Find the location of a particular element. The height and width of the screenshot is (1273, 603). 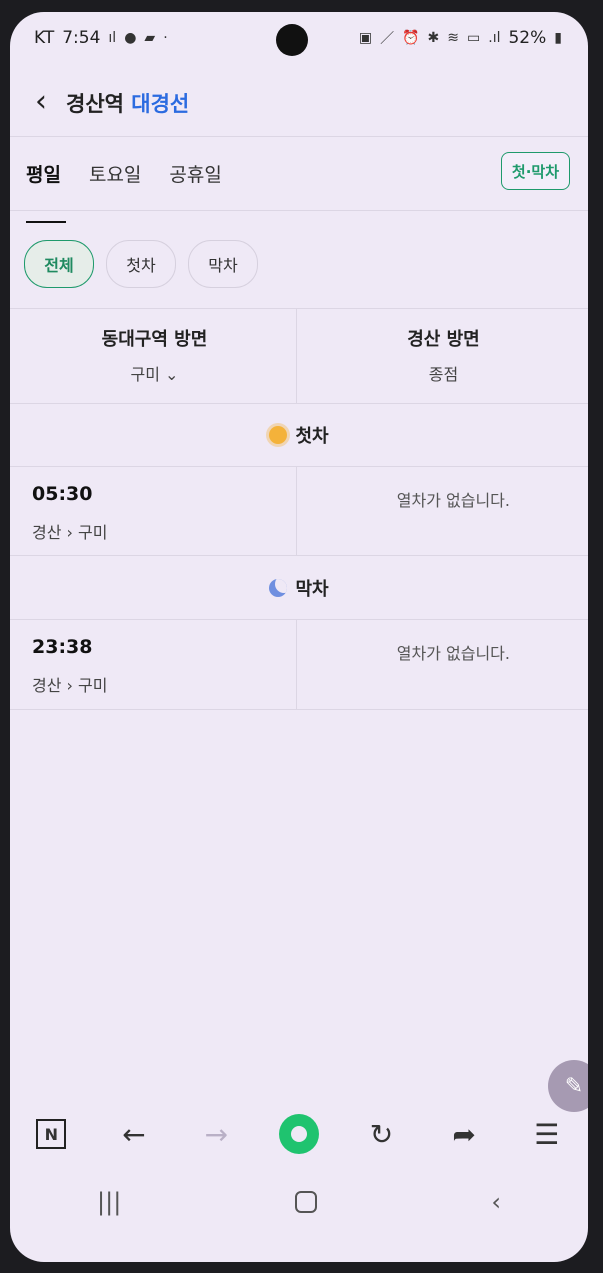

reload-icon: ↻ is located at coordinates (381, 1134).